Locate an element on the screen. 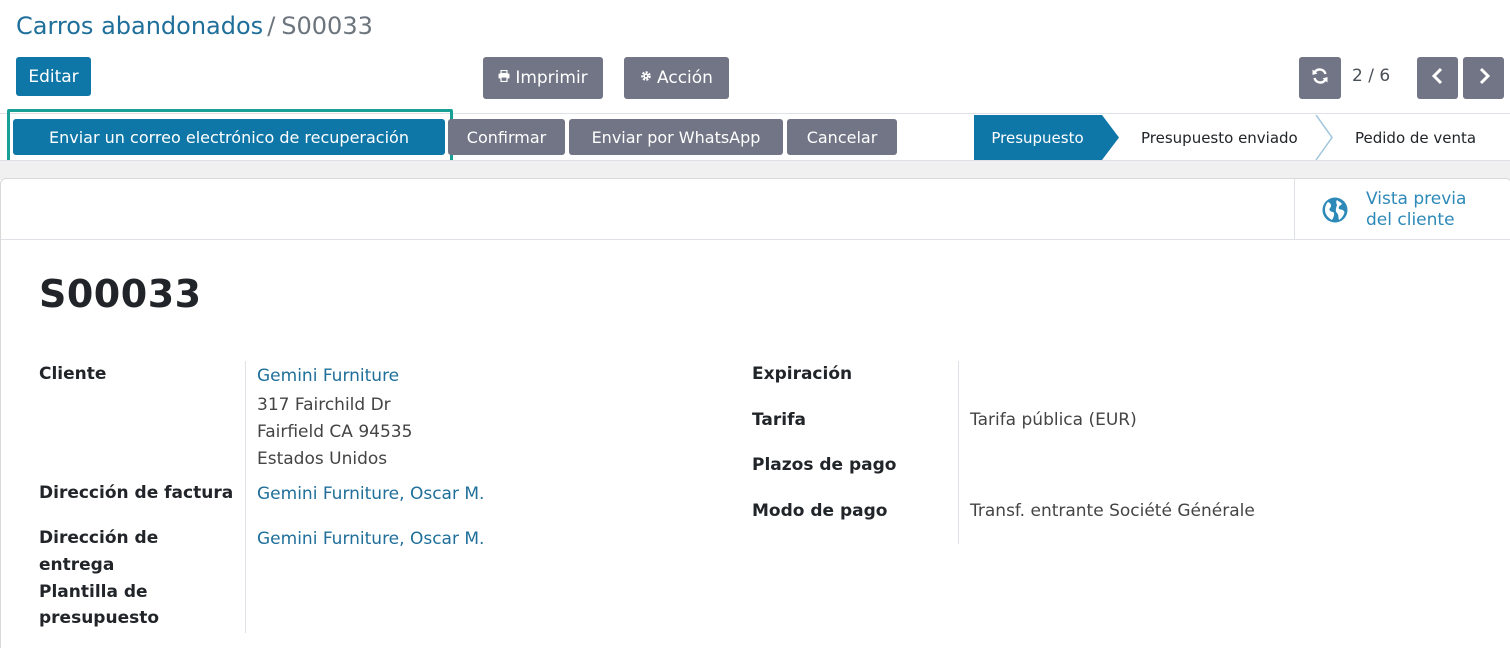 The height and width of the screenshot is (648, 1510). pager-value: 2 / 6 is located at coordinates (1371, 76).